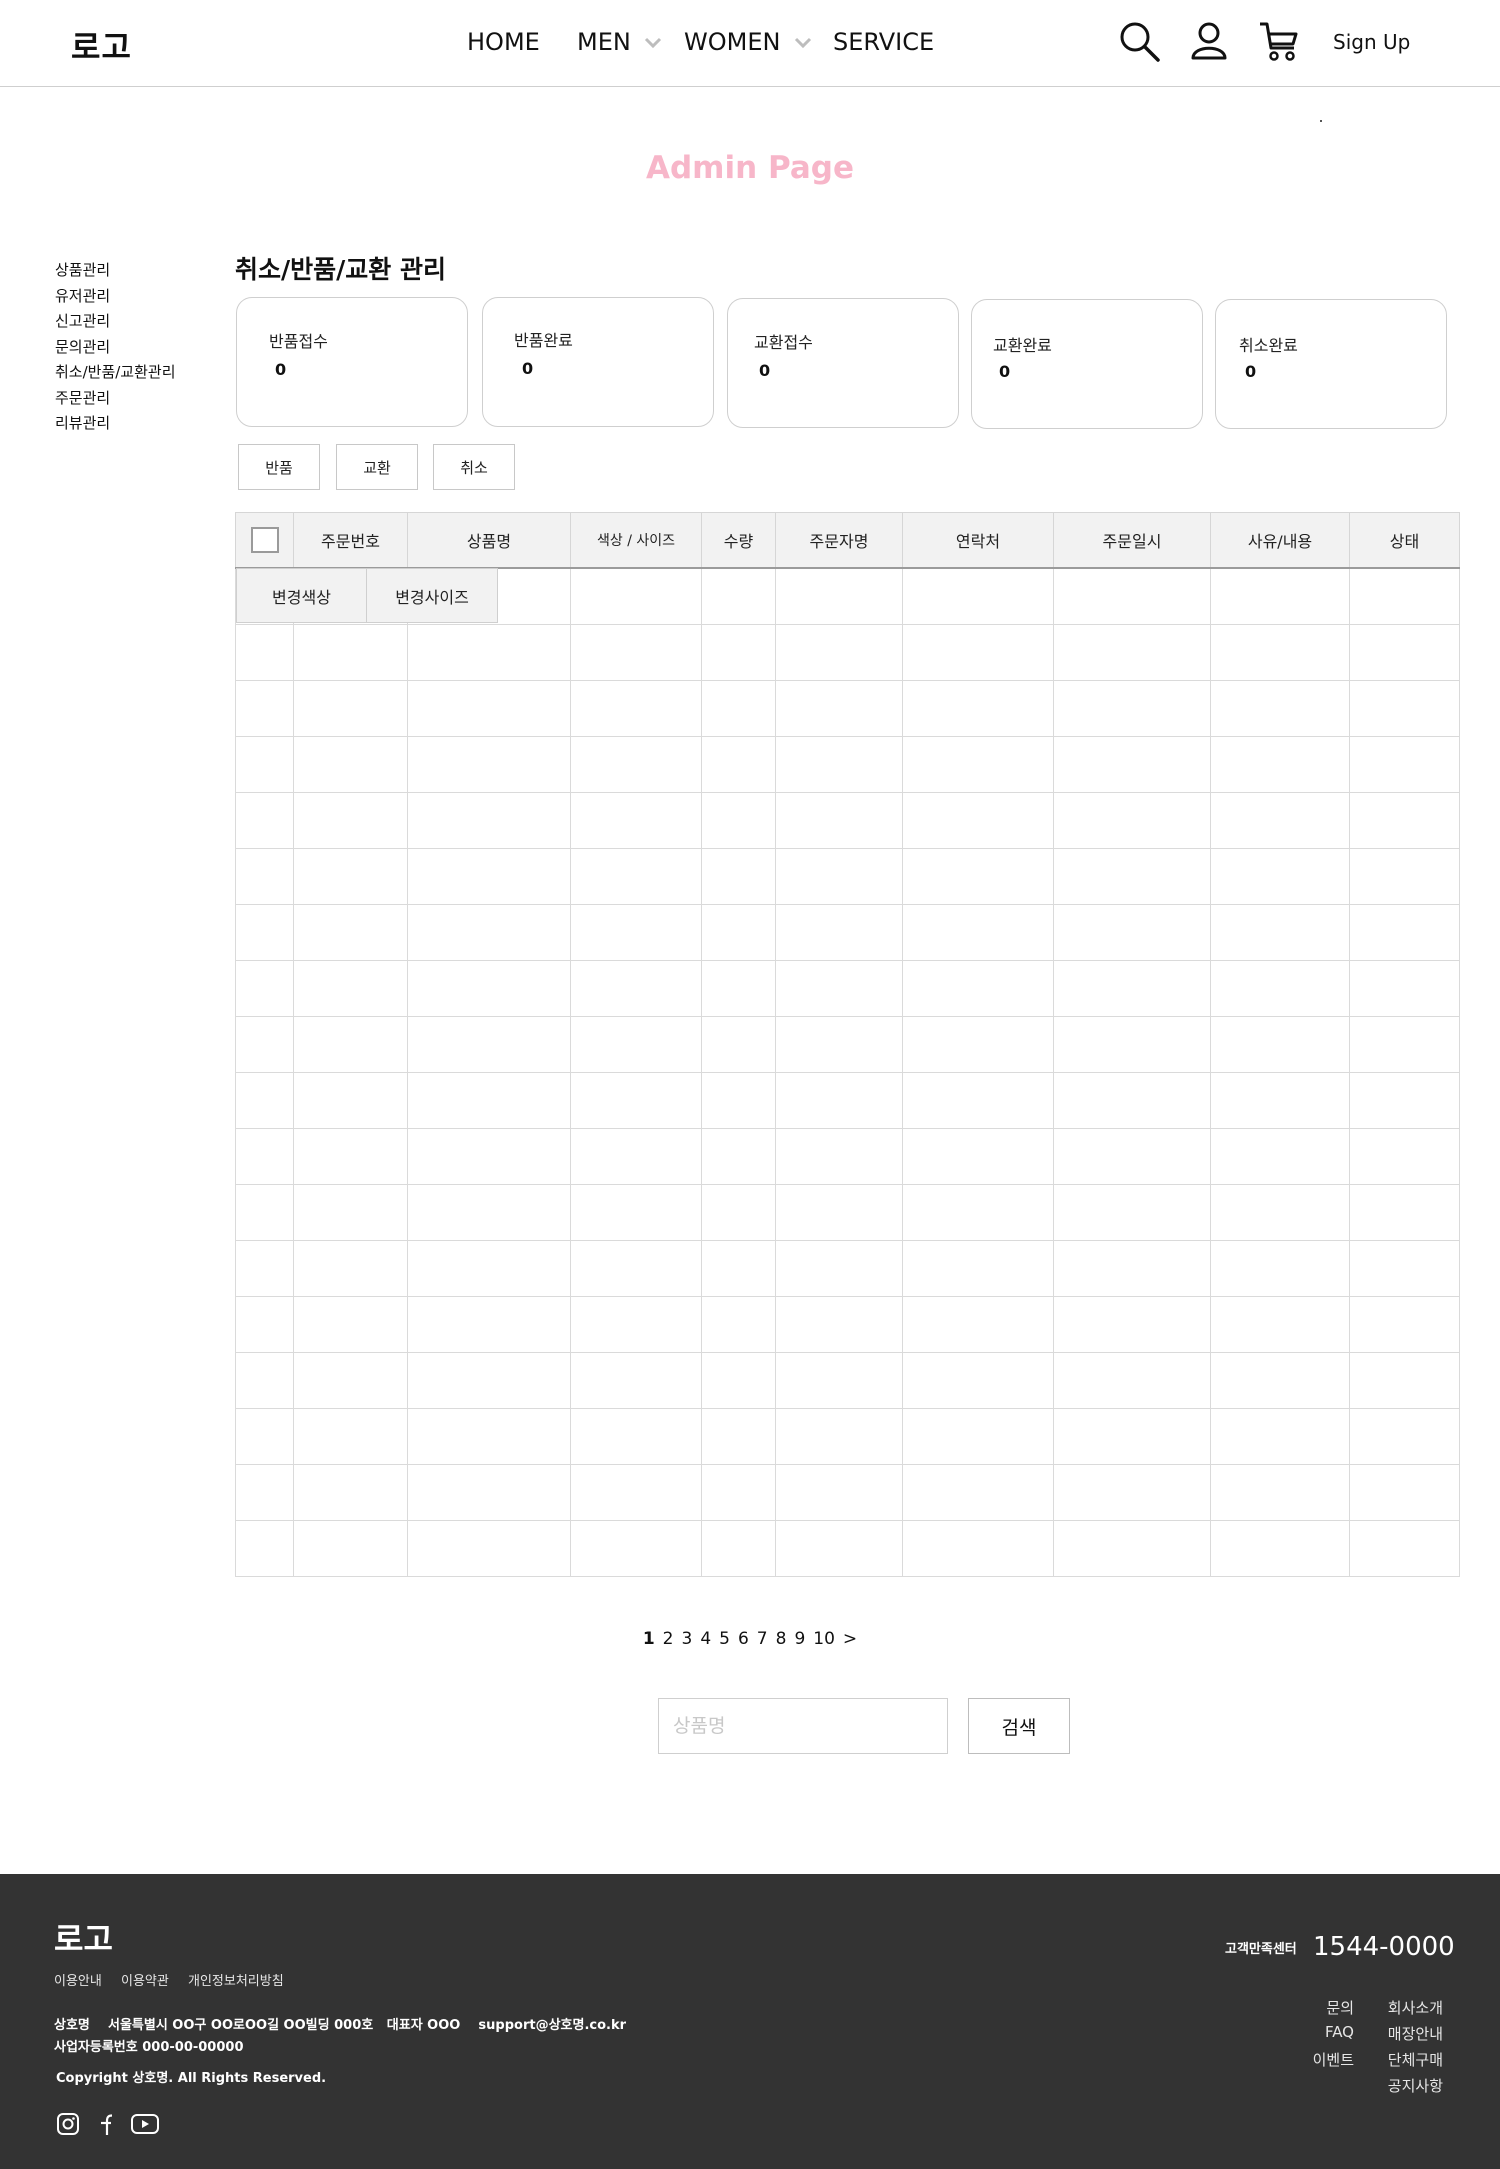  Describe the element at coordinates (850, 1639) in the screenshot. I see `next-page-link: >` at that location.